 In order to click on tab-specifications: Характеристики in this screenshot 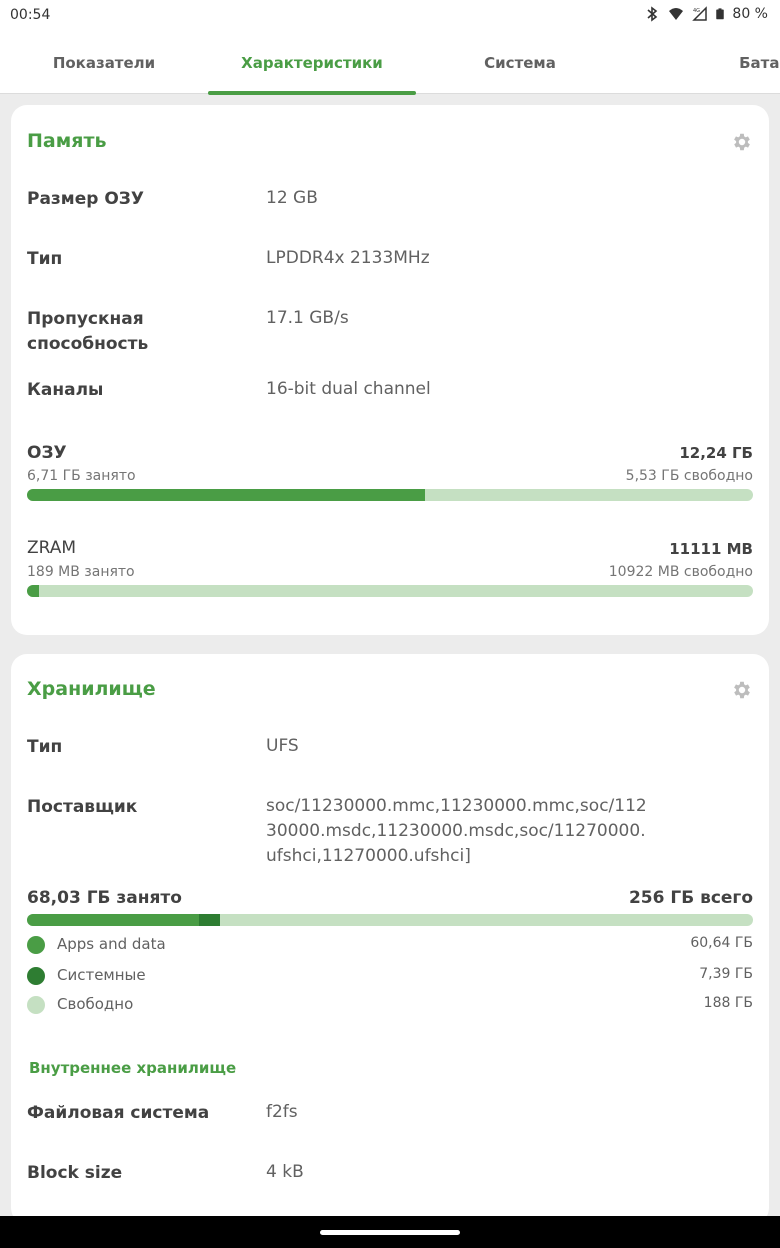, I will do `click(312, 63)`.